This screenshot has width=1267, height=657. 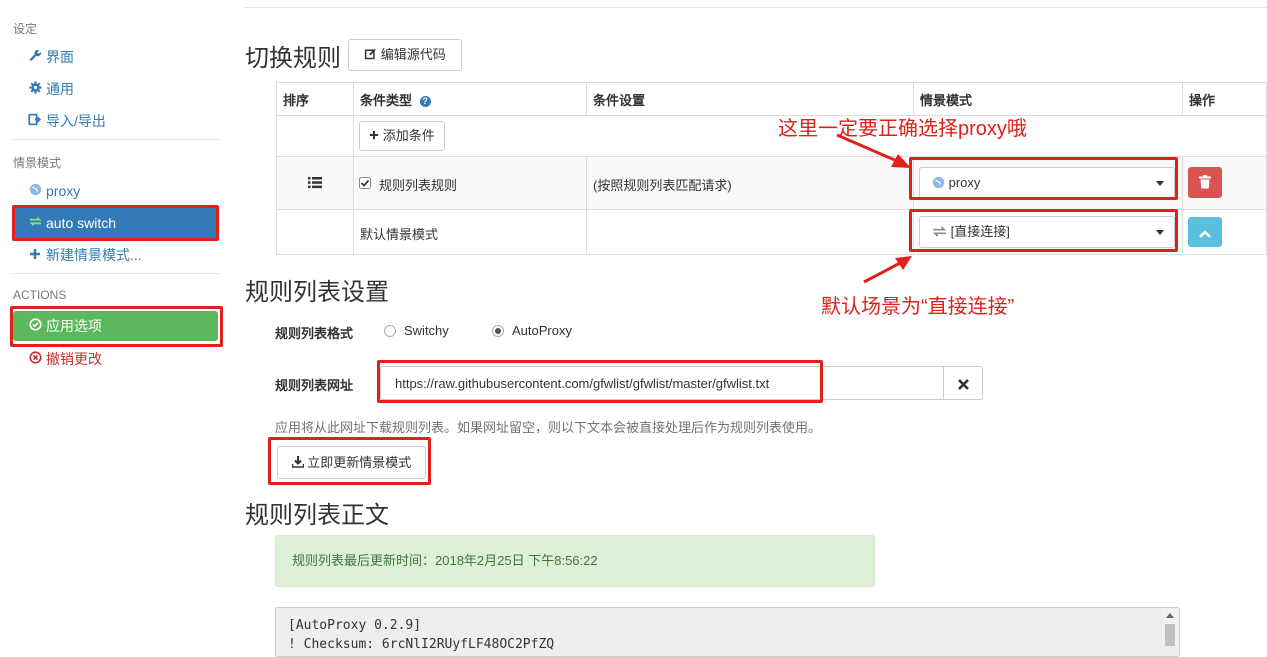 What do you see at coordinates (314, 385) in the screenshot?
I see `url-label: 规则列表网址` at bounding box center [314, 385].